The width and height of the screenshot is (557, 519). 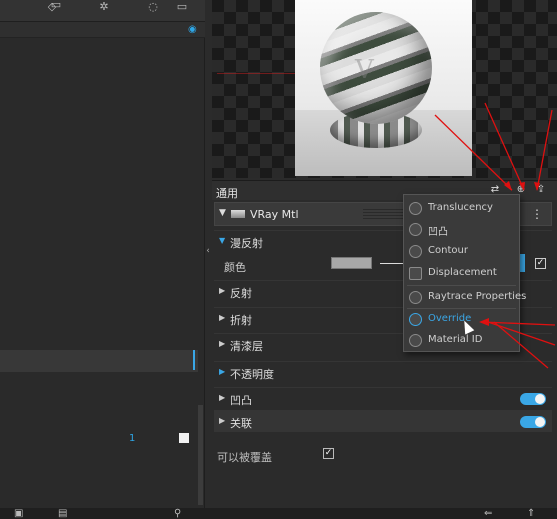 I want to click on item-count: 1, so click(x=132, y=438).